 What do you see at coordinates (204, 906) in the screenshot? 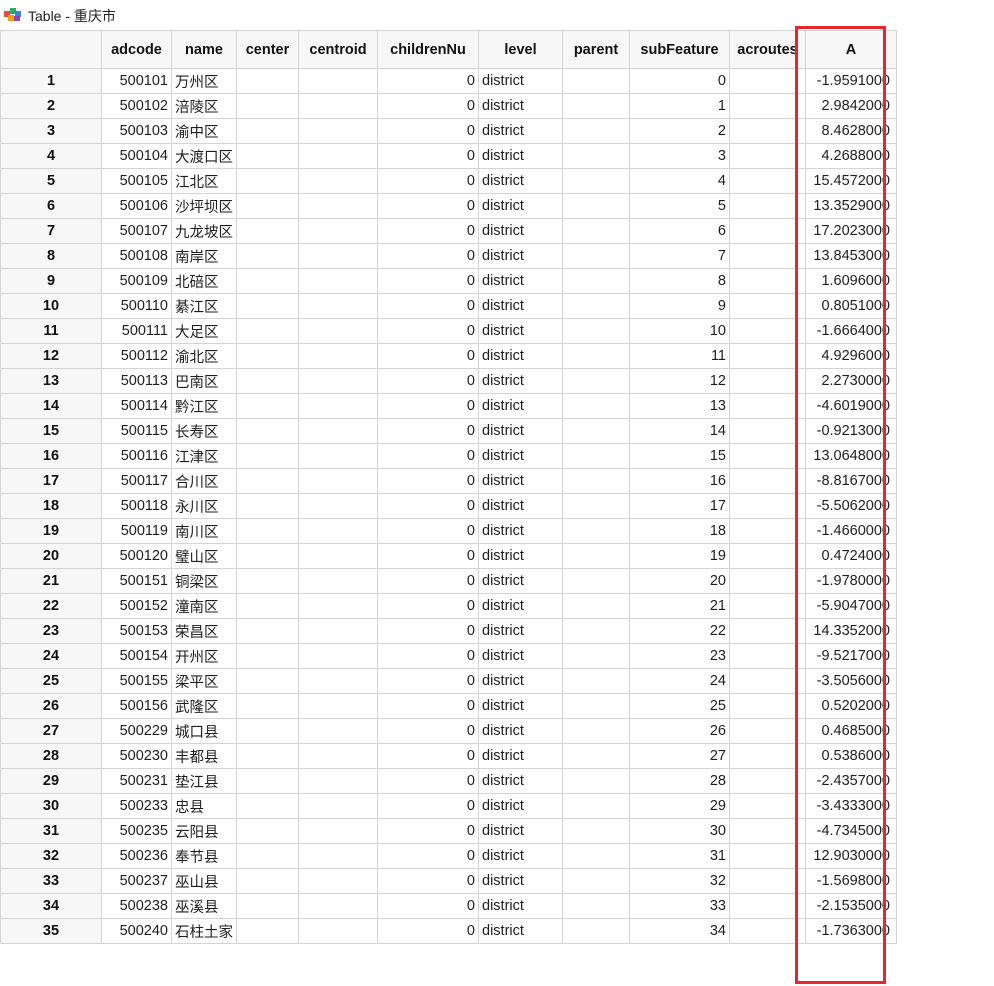
I see `cell-name: 巫溪县` at bounding box center [204, 906].